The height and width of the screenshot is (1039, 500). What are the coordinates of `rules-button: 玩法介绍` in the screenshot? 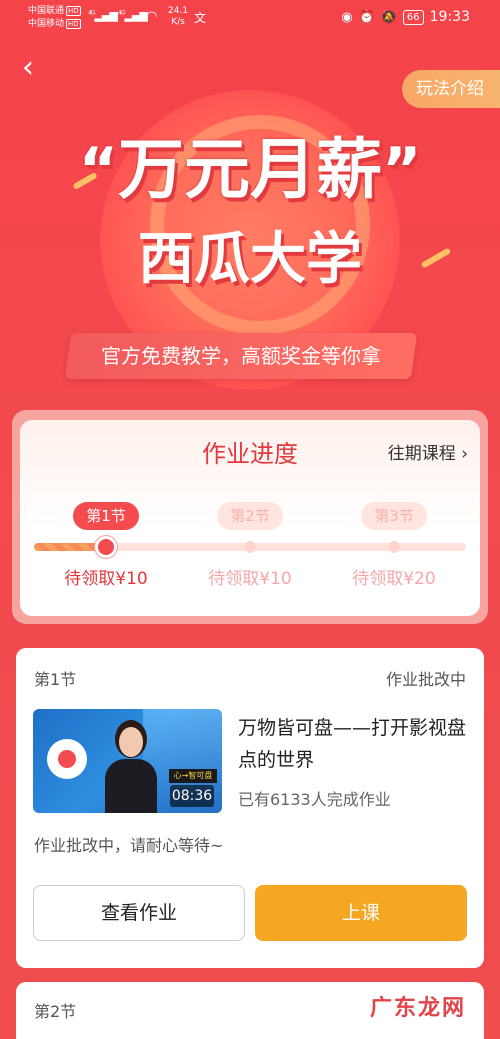 It's located at (451, 89).